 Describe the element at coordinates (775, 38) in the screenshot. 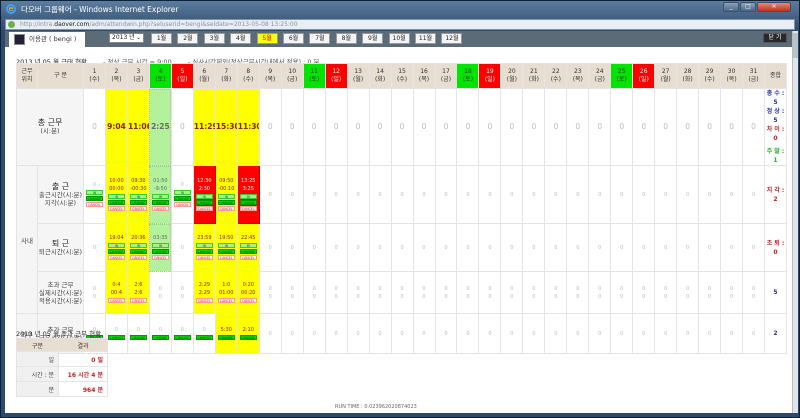

I see `close-button: 닫 기` at that location.